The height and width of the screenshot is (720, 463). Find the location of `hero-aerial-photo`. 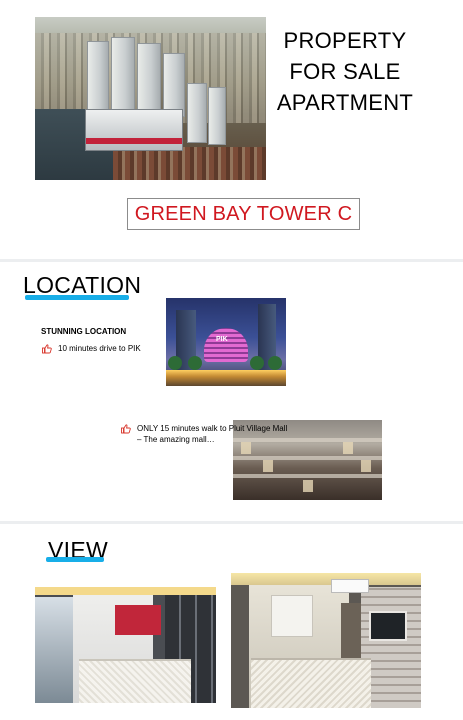

hero-aerial-photo is located at coordinates (150, 98).